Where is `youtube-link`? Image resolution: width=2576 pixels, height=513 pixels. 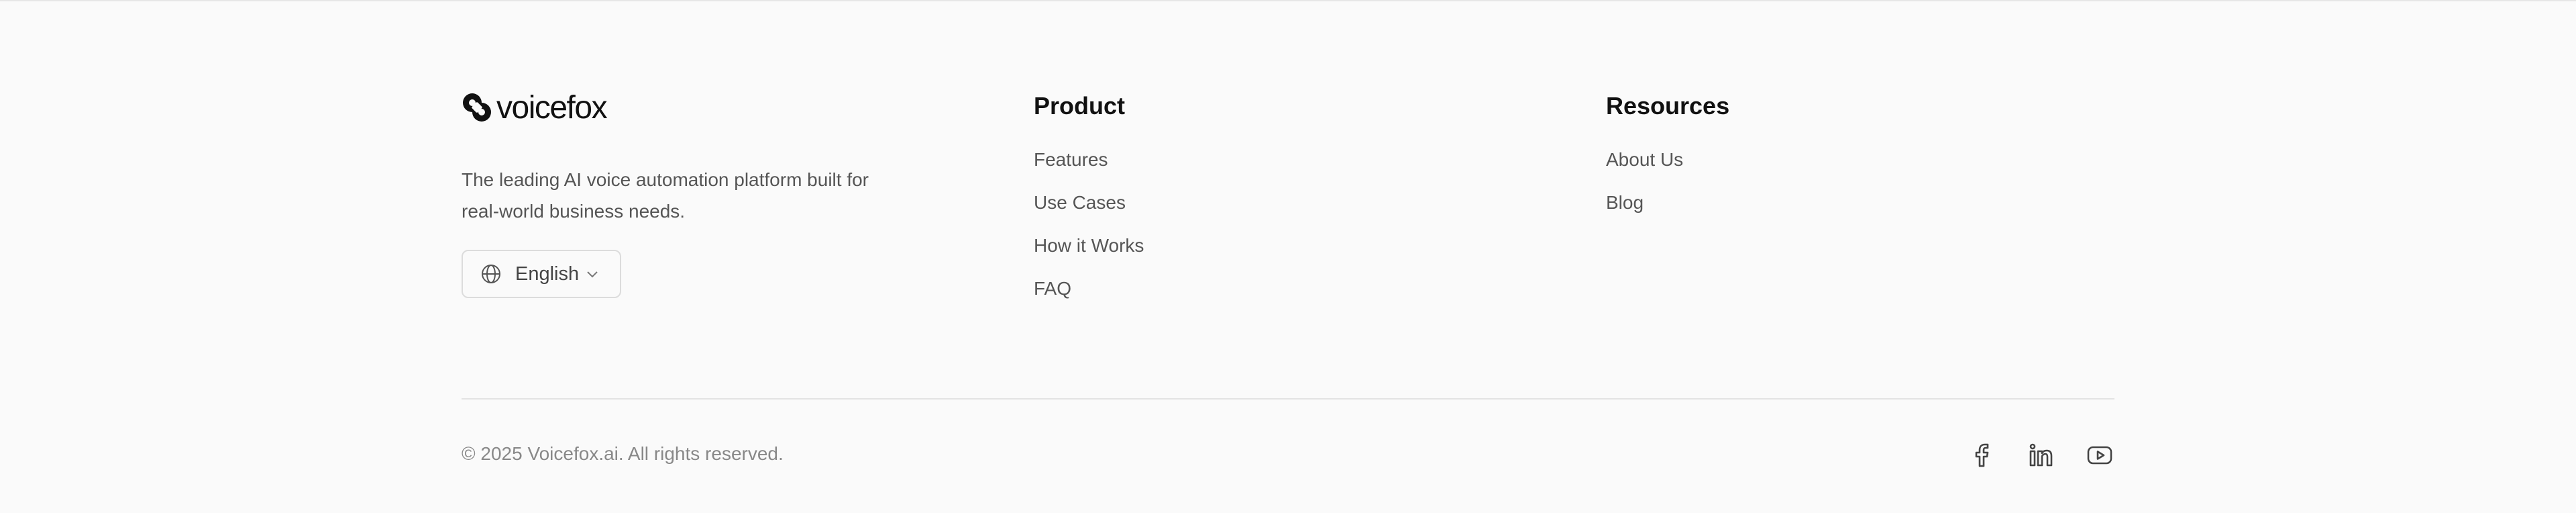
youtube-link is located at coordinates (2099, 455).